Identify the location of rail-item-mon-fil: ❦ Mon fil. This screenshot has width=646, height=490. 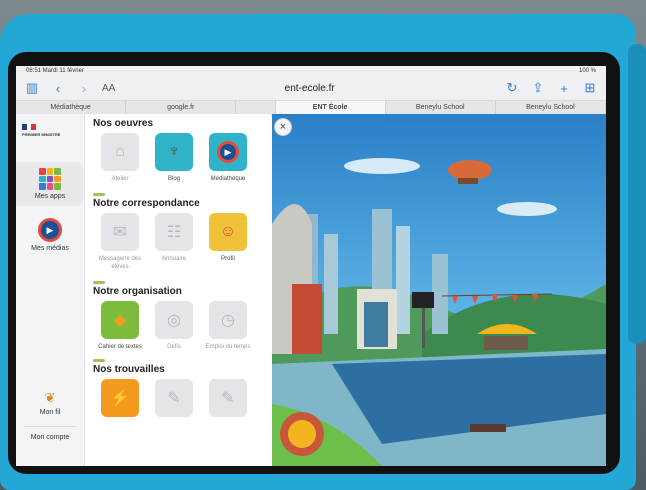
(50, 403).